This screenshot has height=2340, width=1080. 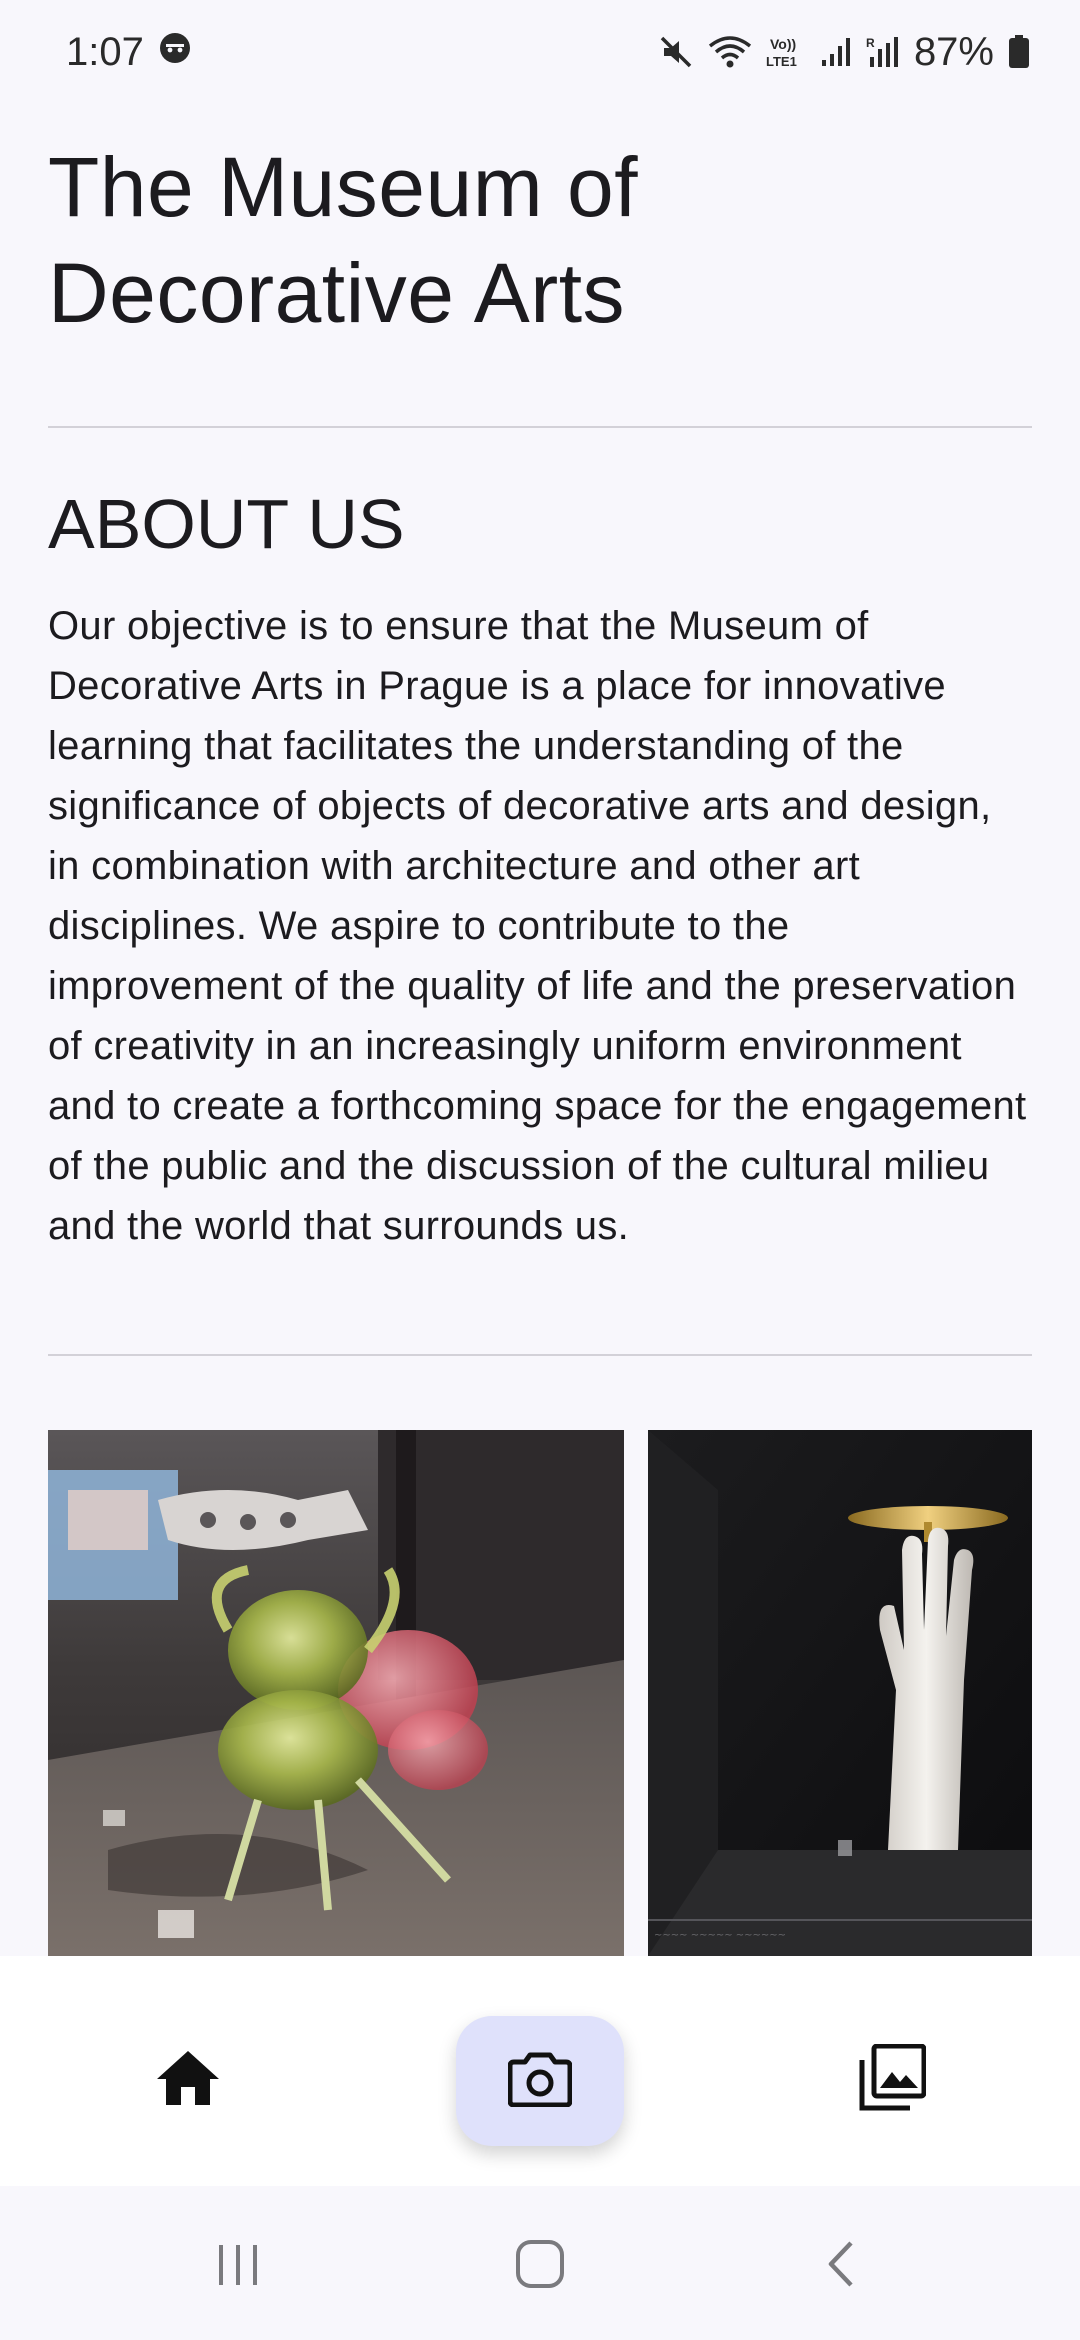 I want to click on wifi-icon, so click(x=730, y=52).